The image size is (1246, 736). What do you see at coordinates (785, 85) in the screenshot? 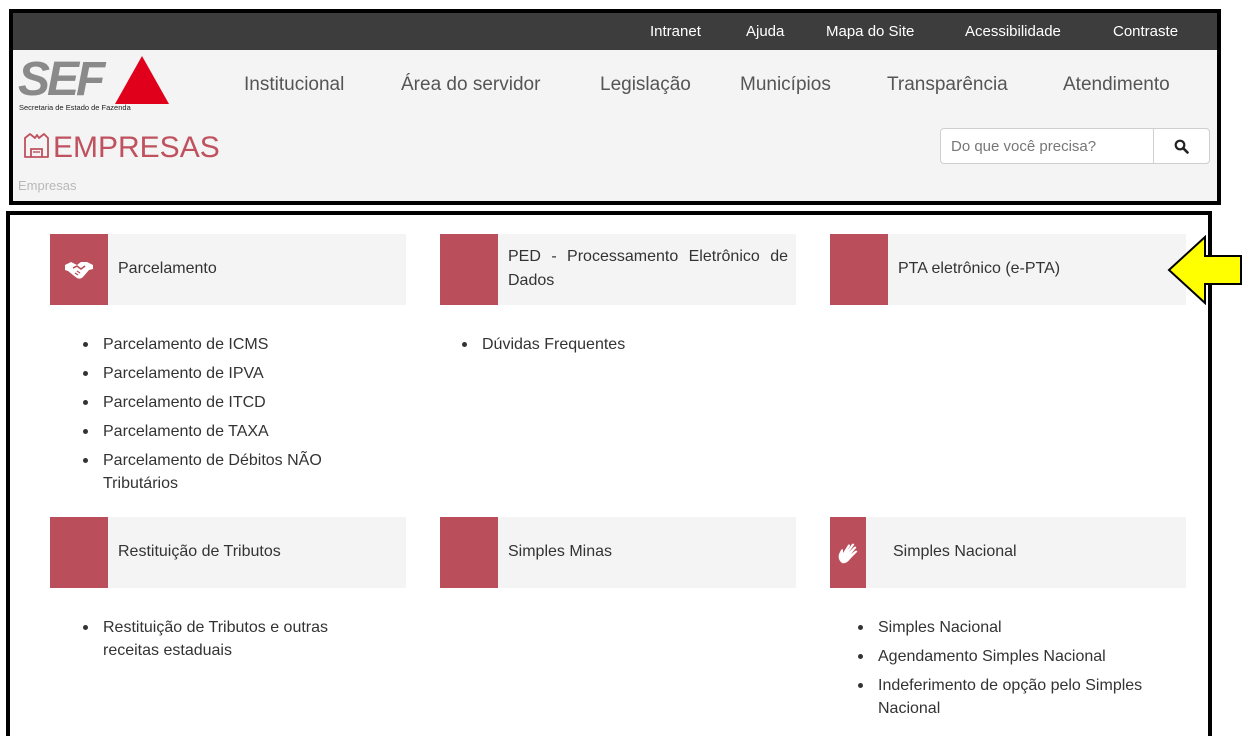
I see `nav-item-municipios: Municípios` at bounding box center [785, 85].